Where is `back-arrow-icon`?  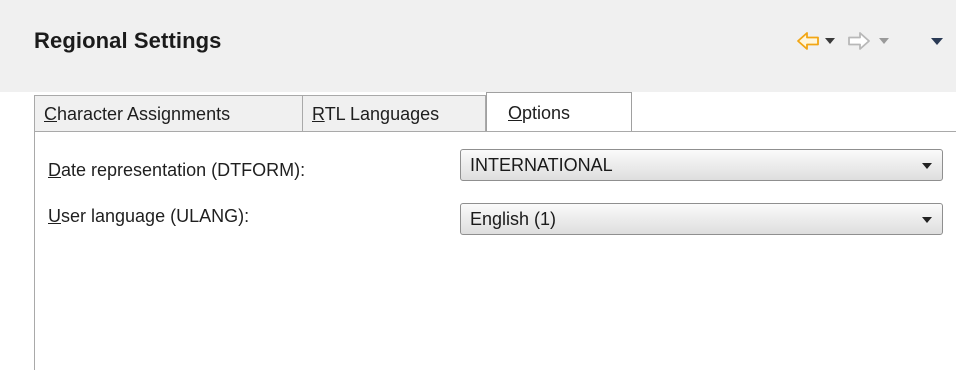
back-arrow-icon is located at coordinates (808, 41).